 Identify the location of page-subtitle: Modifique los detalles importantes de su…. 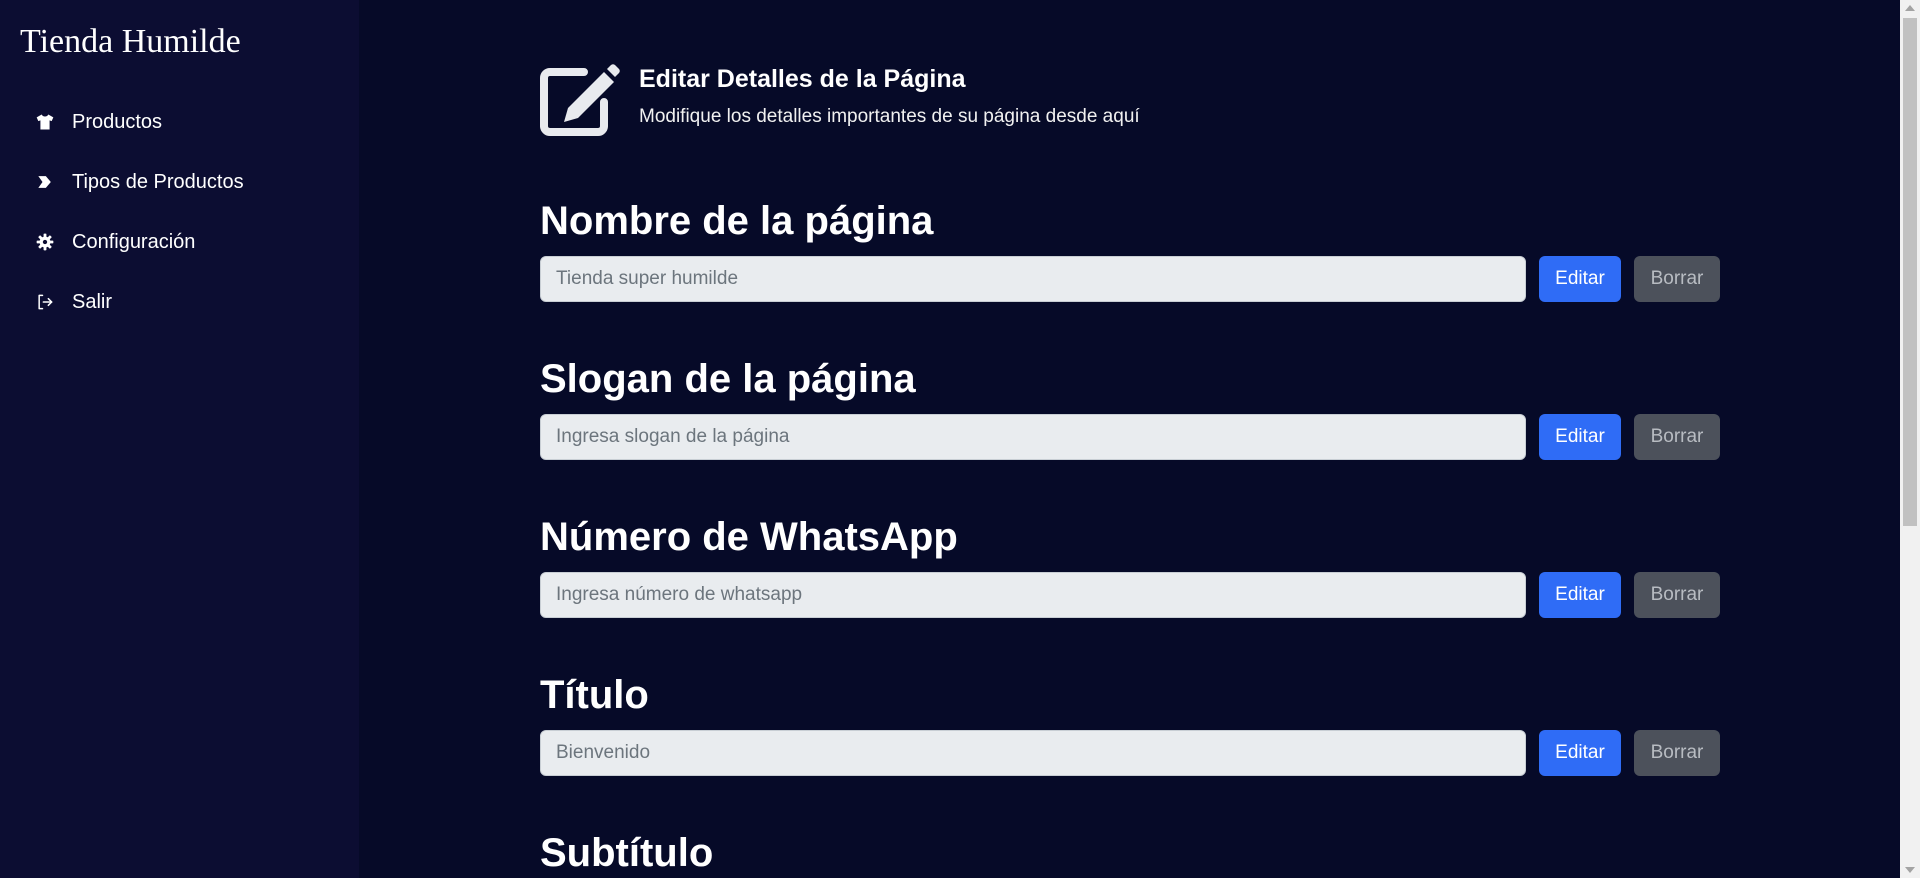
(889, 116).